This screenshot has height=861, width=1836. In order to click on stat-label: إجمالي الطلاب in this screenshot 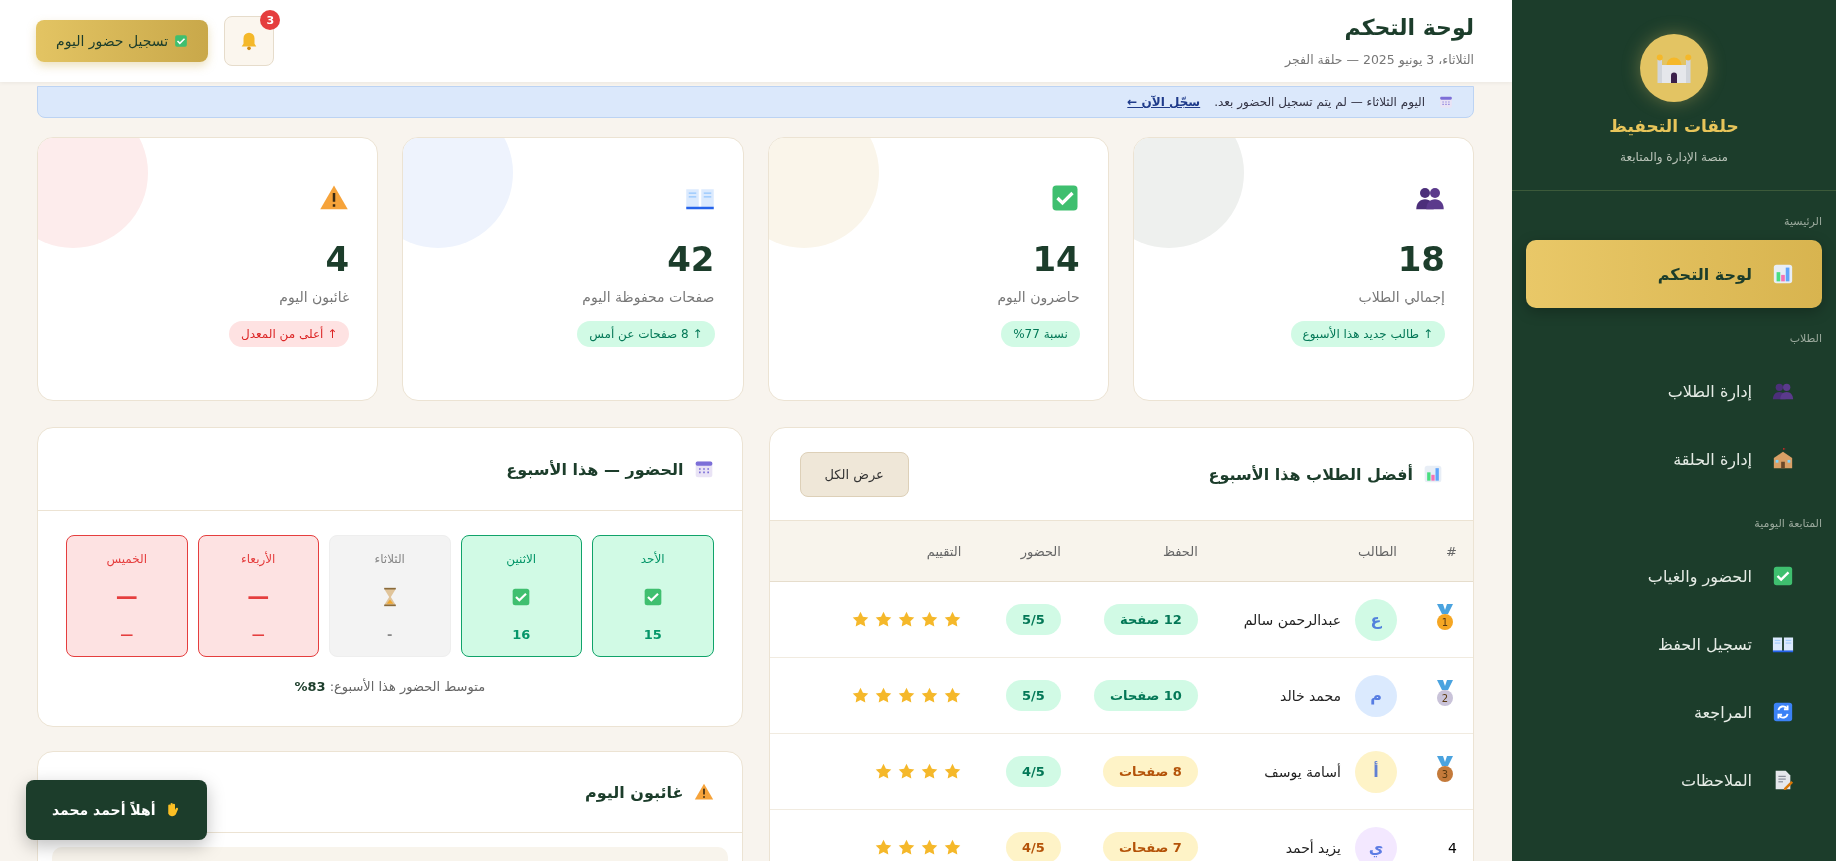, I will do `click(1401, 297)`.